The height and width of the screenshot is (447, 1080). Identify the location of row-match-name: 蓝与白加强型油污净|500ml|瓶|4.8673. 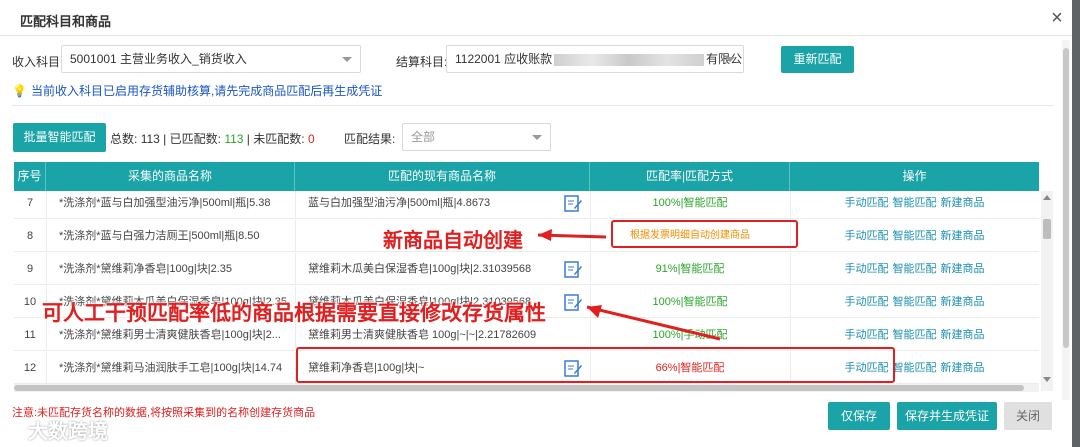
(399, 203).